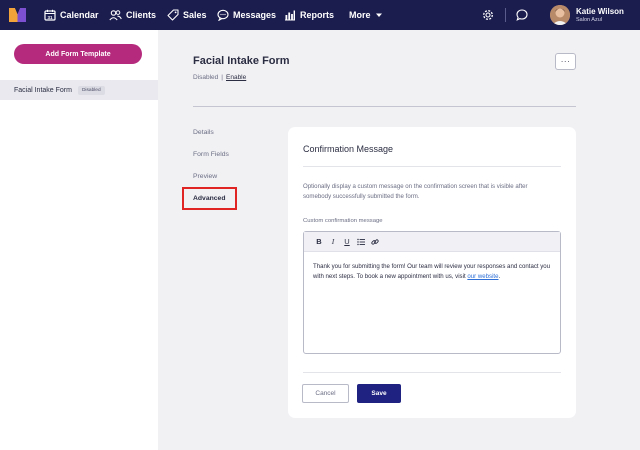 This screenshot has height=450, width=640. I want to click on card-title-divider, so click(432, 166).